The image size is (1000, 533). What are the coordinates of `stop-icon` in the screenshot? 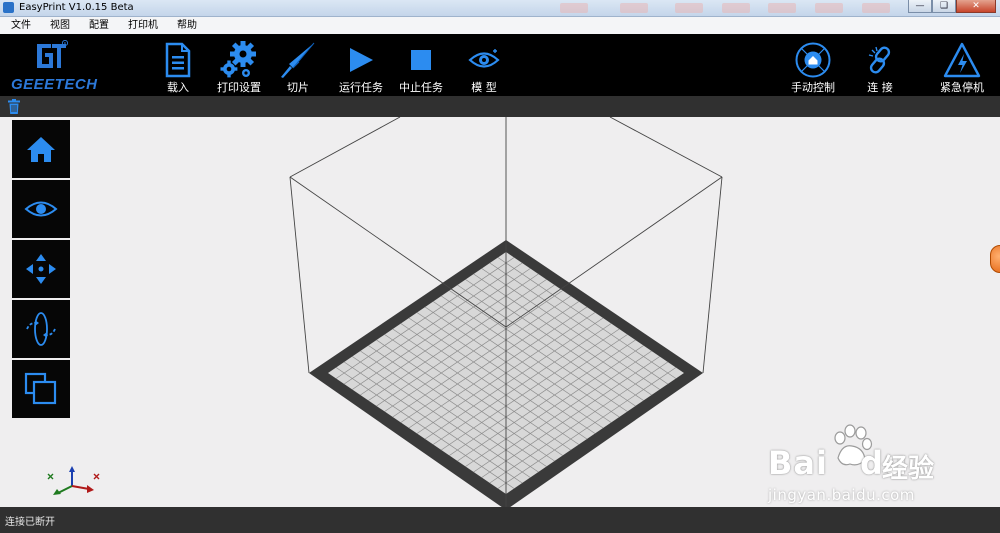 It's located at (421, 60).